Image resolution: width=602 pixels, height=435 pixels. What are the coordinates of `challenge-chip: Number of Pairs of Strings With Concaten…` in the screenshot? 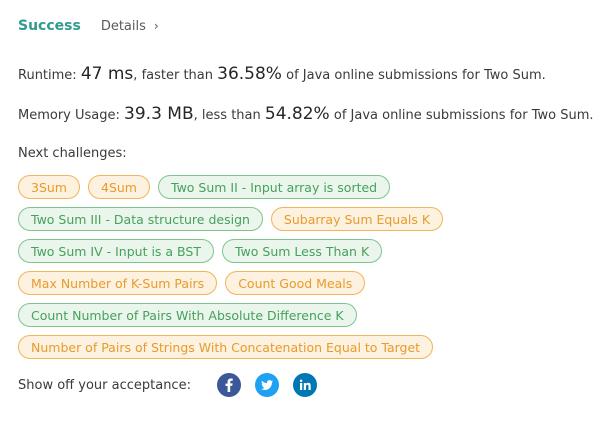 It's located at (226, 347).